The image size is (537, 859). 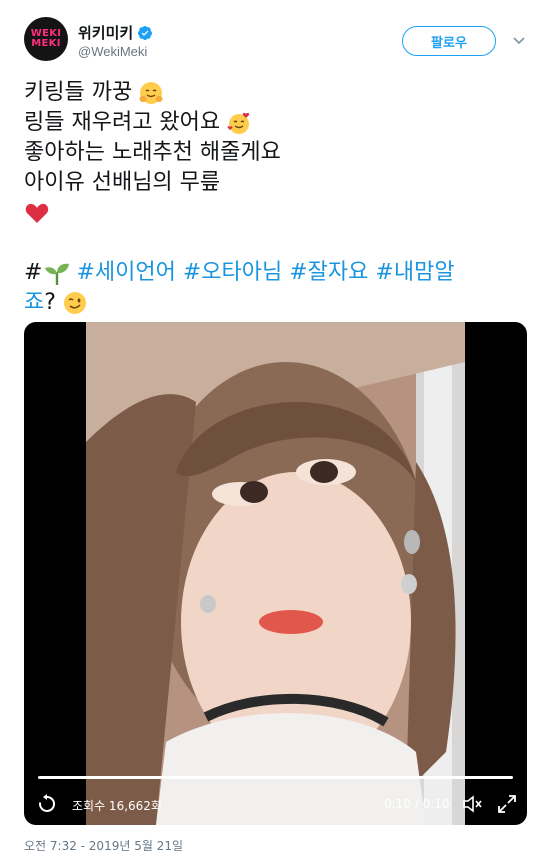 What do you see at coordinates (274, 303) in the screenshot?
I see `hashtag-line: 죠 ?` at bounding box center [274, 303].